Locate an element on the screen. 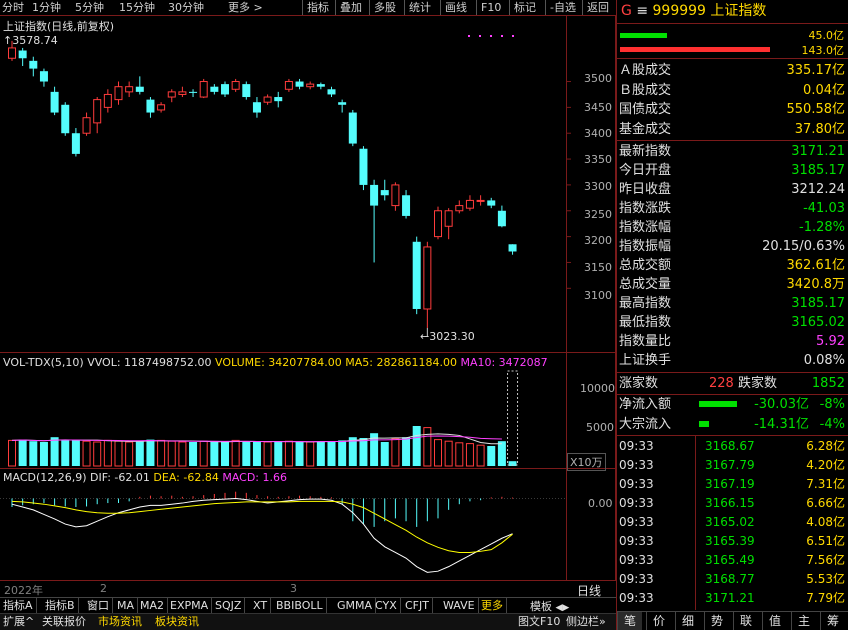 This screenshot has width=848, height=630. quote-row-value: 550.58亿 is located at coordinates (816, 109).